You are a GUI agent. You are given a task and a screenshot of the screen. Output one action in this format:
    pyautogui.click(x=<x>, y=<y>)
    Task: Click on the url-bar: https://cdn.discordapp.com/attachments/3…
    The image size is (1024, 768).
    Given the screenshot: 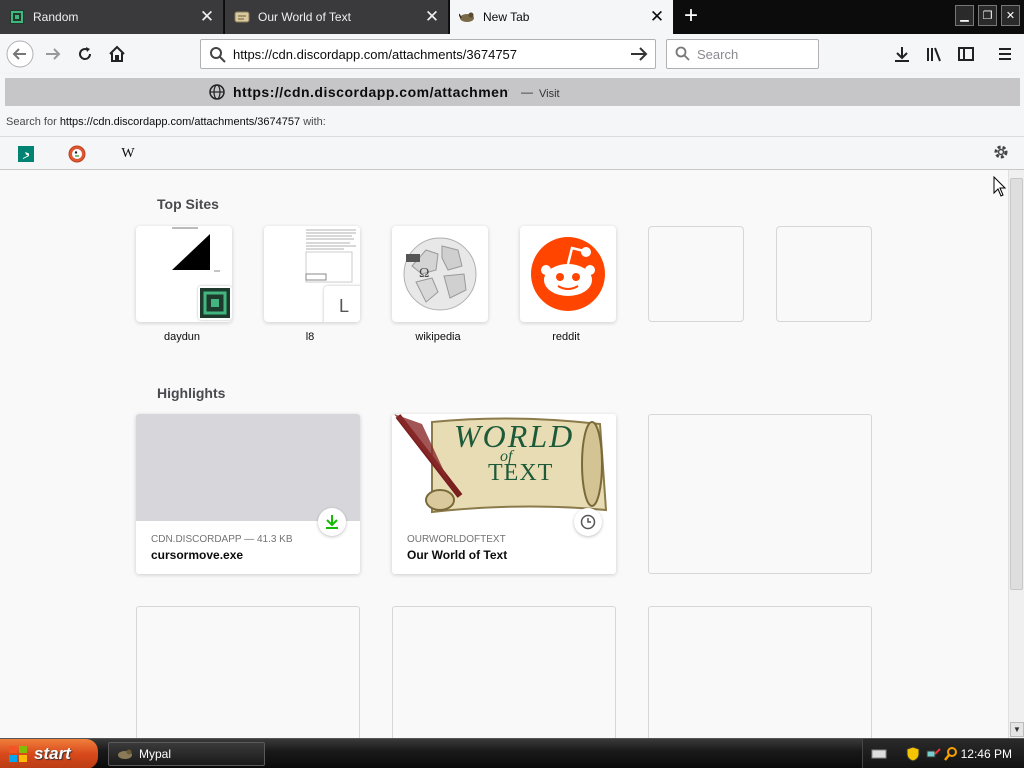 What is the action you would take?
    pyautogui.click(x=428, y=54)
    